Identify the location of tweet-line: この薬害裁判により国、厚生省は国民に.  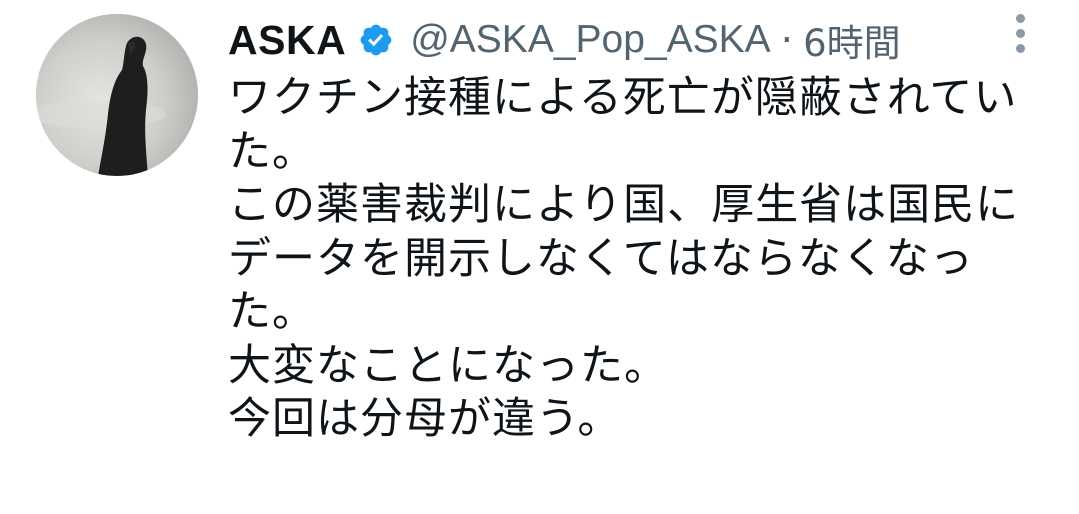
(624, 205).